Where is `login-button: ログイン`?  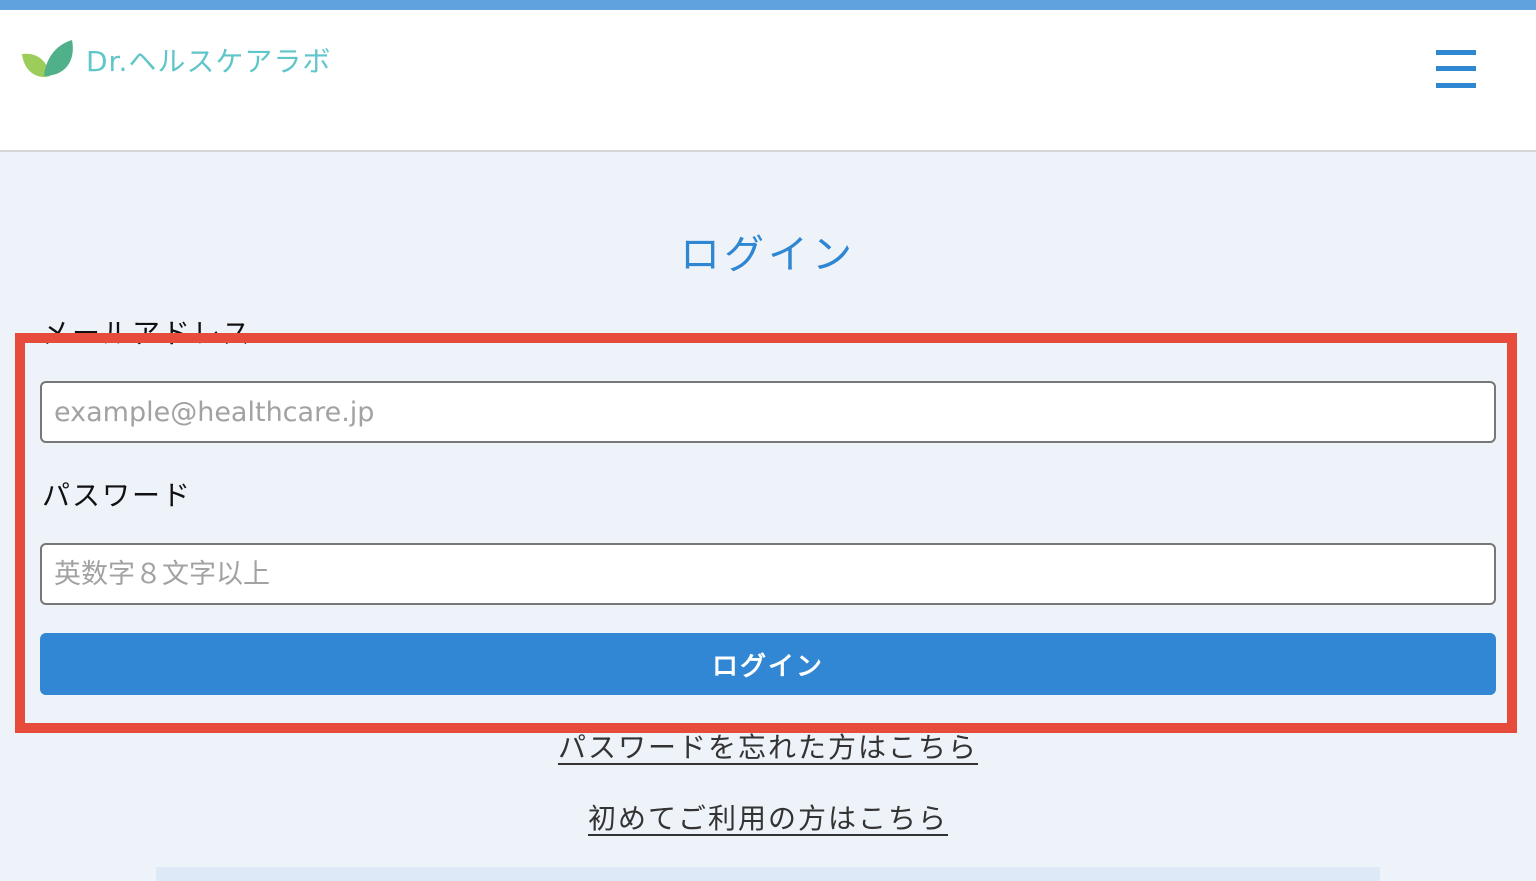
login-button: ログイン is located at coordinates (768, 664).